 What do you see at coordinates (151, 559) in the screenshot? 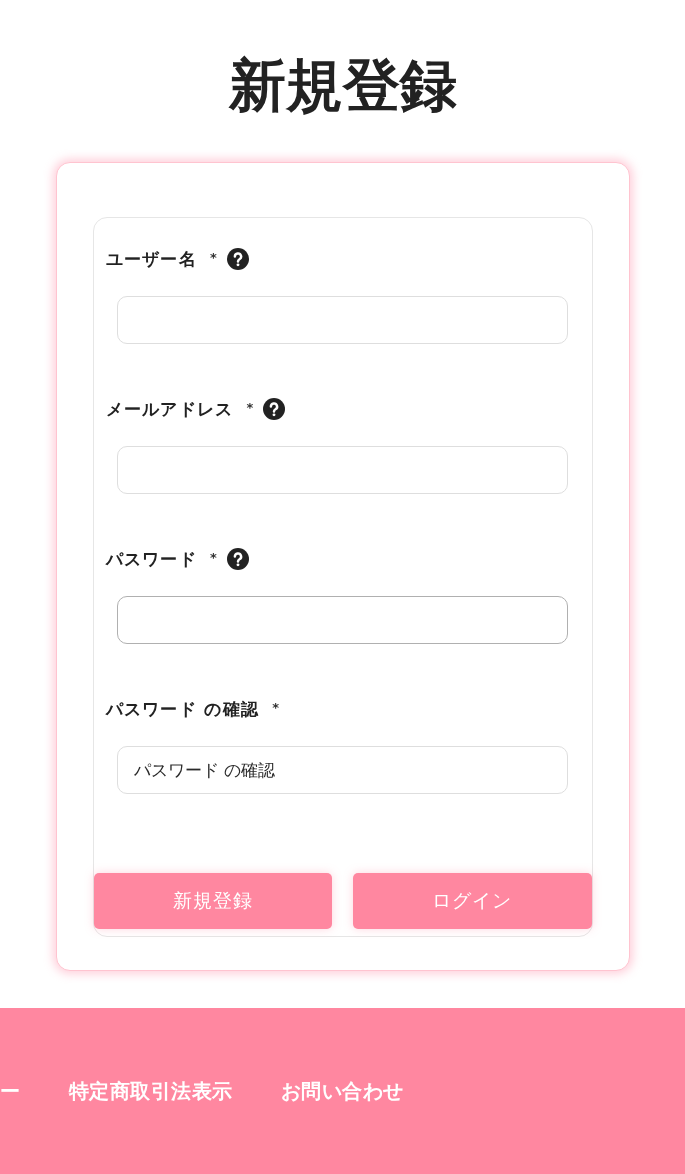
I see `field-label: パスワード` at bounding box center [151, 559].